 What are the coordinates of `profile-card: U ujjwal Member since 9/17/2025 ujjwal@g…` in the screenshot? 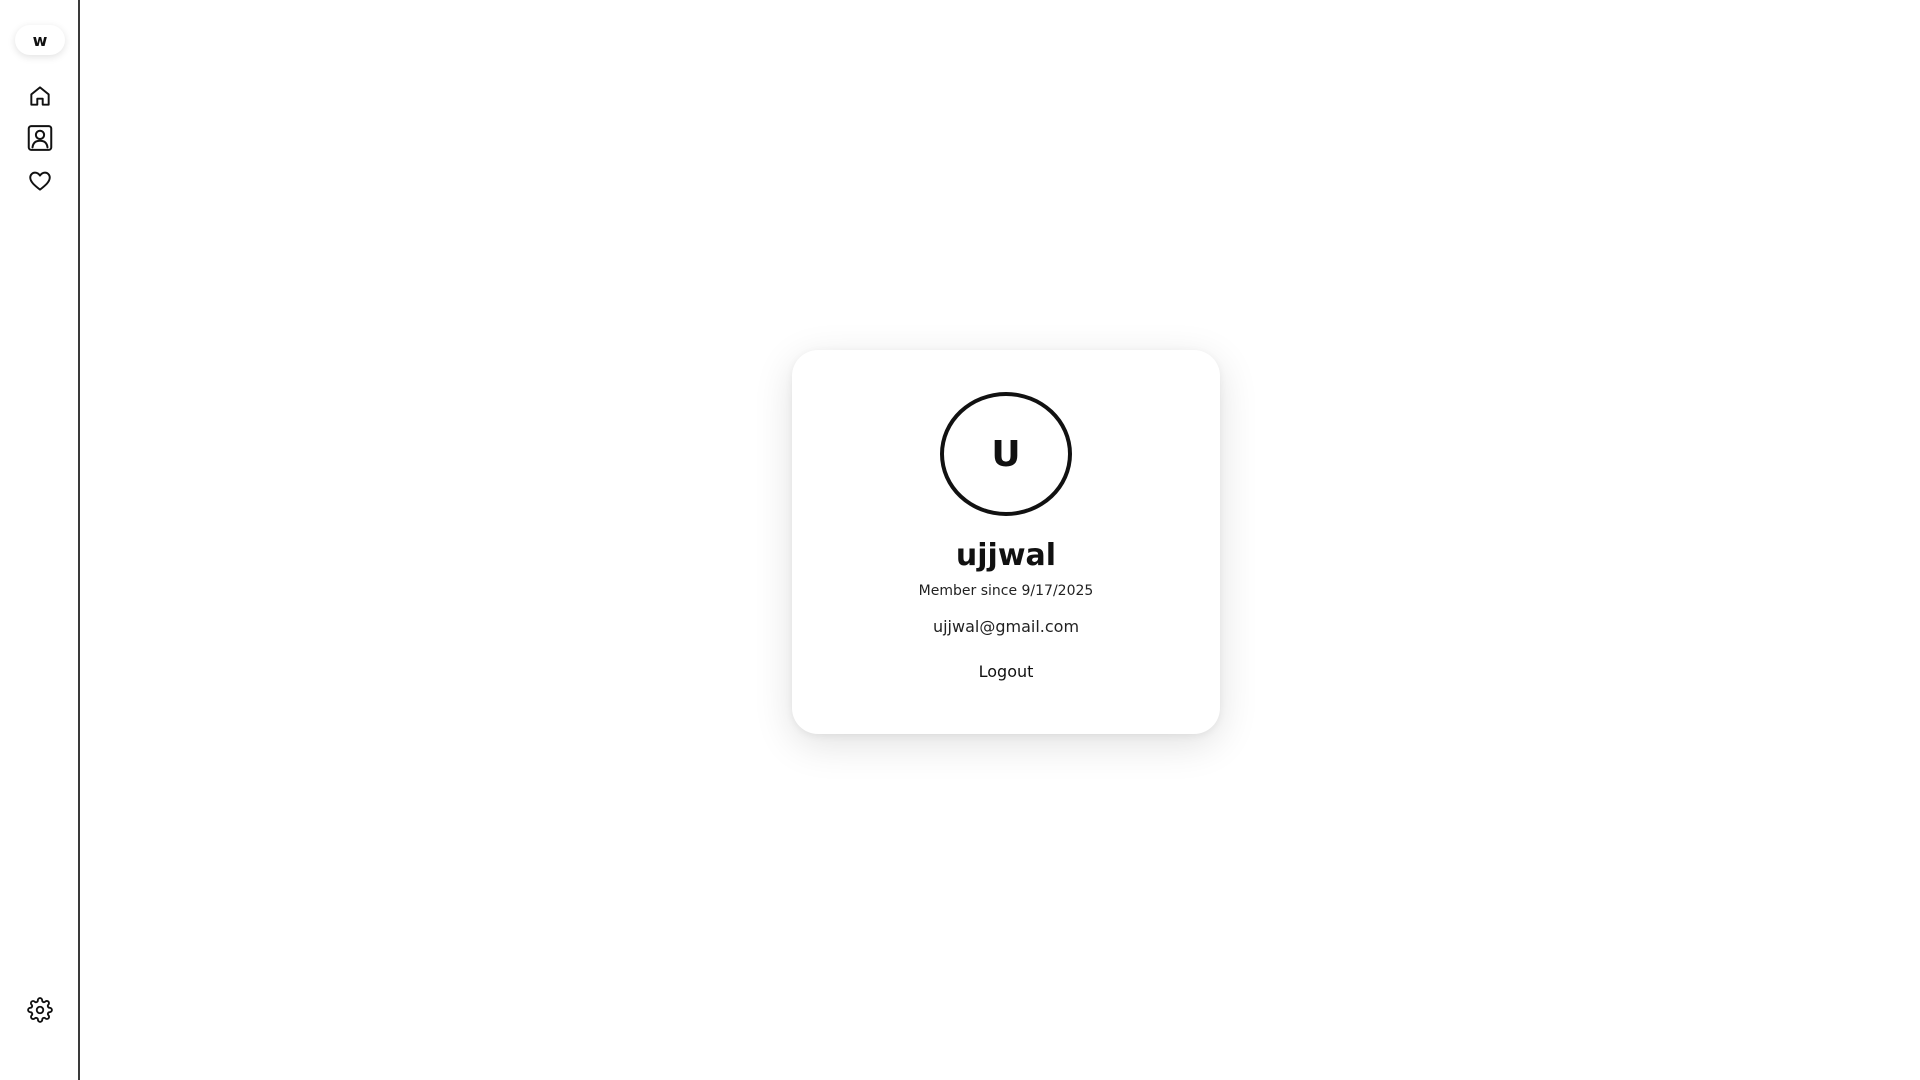 It's located at (1006, 542).